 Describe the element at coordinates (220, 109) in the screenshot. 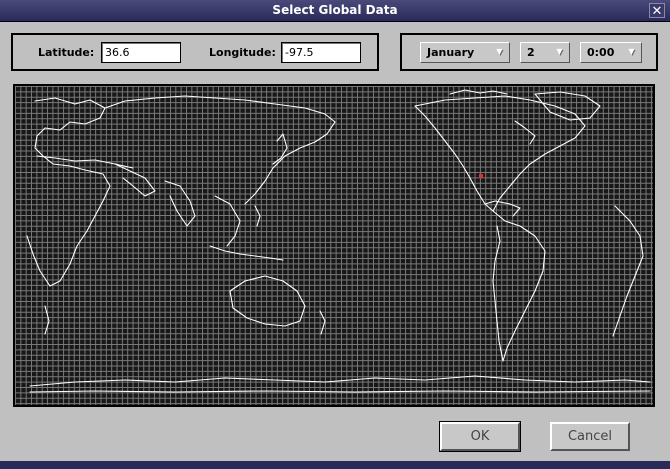

I see `coastline-asia-north` at that location.